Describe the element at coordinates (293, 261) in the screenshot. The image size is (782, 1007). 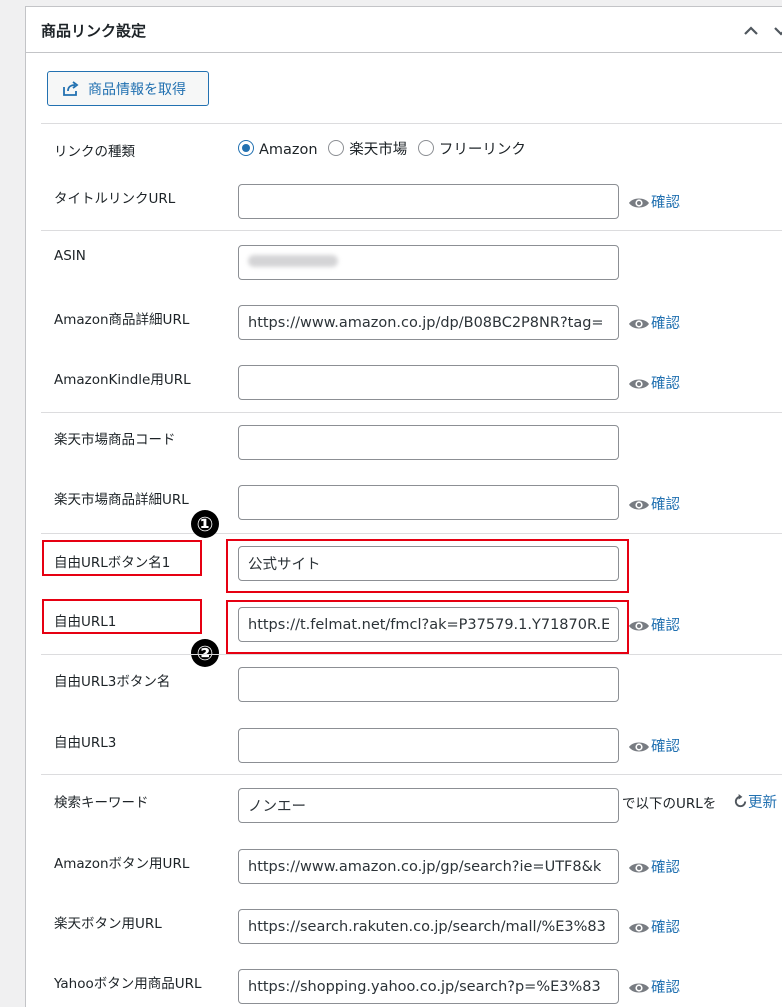
I see `asin-blurred-value` at that location.